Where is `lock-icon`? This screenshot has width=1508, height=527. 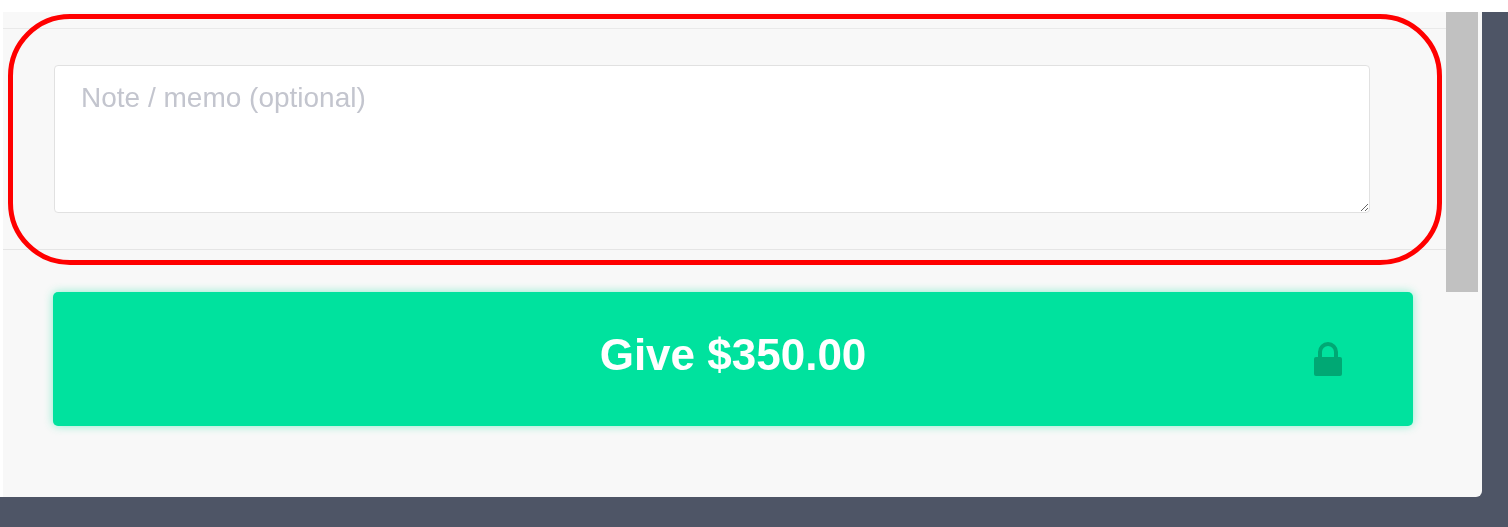
lock-icon is located at coordinates (1328, 359).